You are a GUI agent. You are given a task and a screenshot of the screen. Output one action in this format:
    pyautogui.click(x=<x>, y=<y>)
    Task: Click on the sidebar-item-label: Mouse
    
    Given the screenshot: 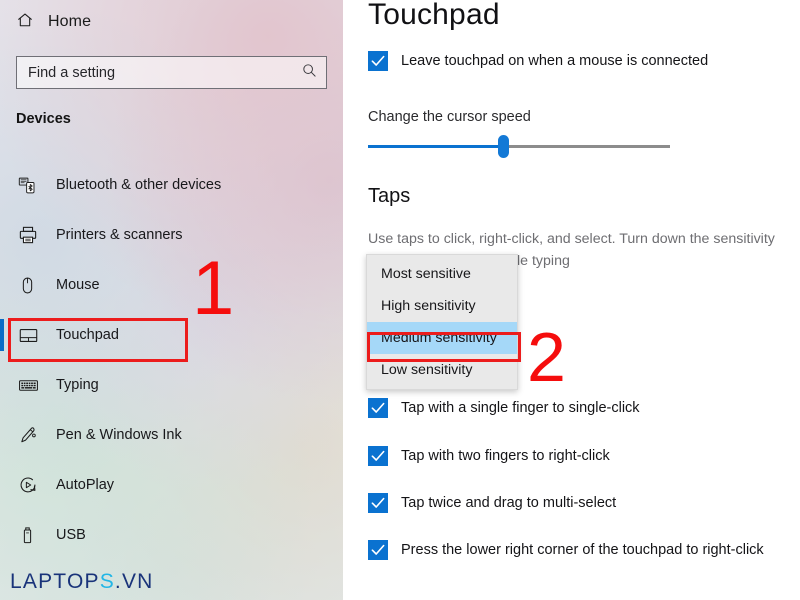 What is the action you would take?
    pyautogui.click(x=78, y=285)
    